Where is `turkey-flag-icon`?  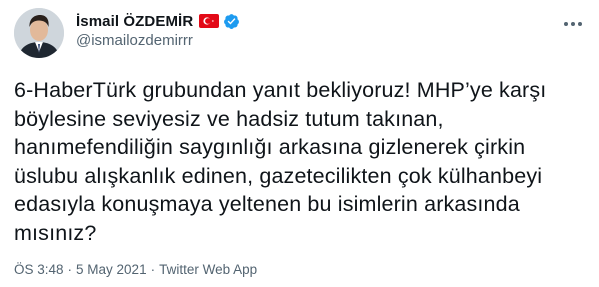 turkey-flag-icon is located at coordinates (209, 21).